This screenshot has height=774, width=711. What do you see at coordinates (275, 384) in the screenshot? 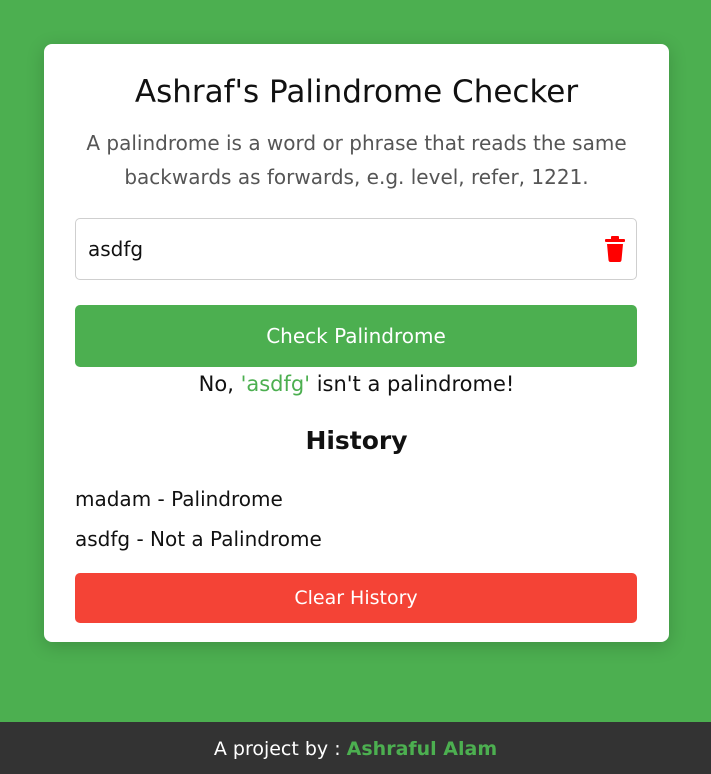
I see `result-word: 'asdfg'` at bounding box center [275, 384].